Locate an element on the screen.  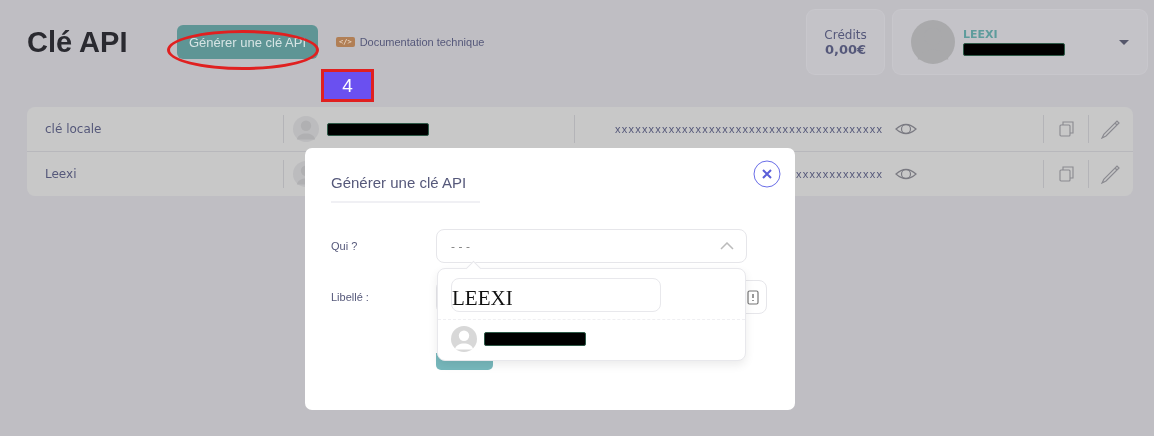
key-value: xxxxxxxxxxxxxxxxxxxxxxxxxxxxxxxxxxxxxxxx is located at coordinates (749, 129).